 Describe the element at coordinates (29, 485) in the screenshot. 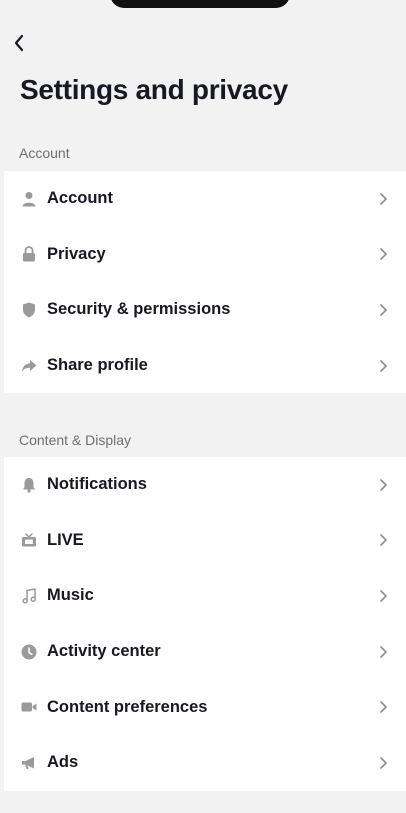

I see `bell-icon` at that location.